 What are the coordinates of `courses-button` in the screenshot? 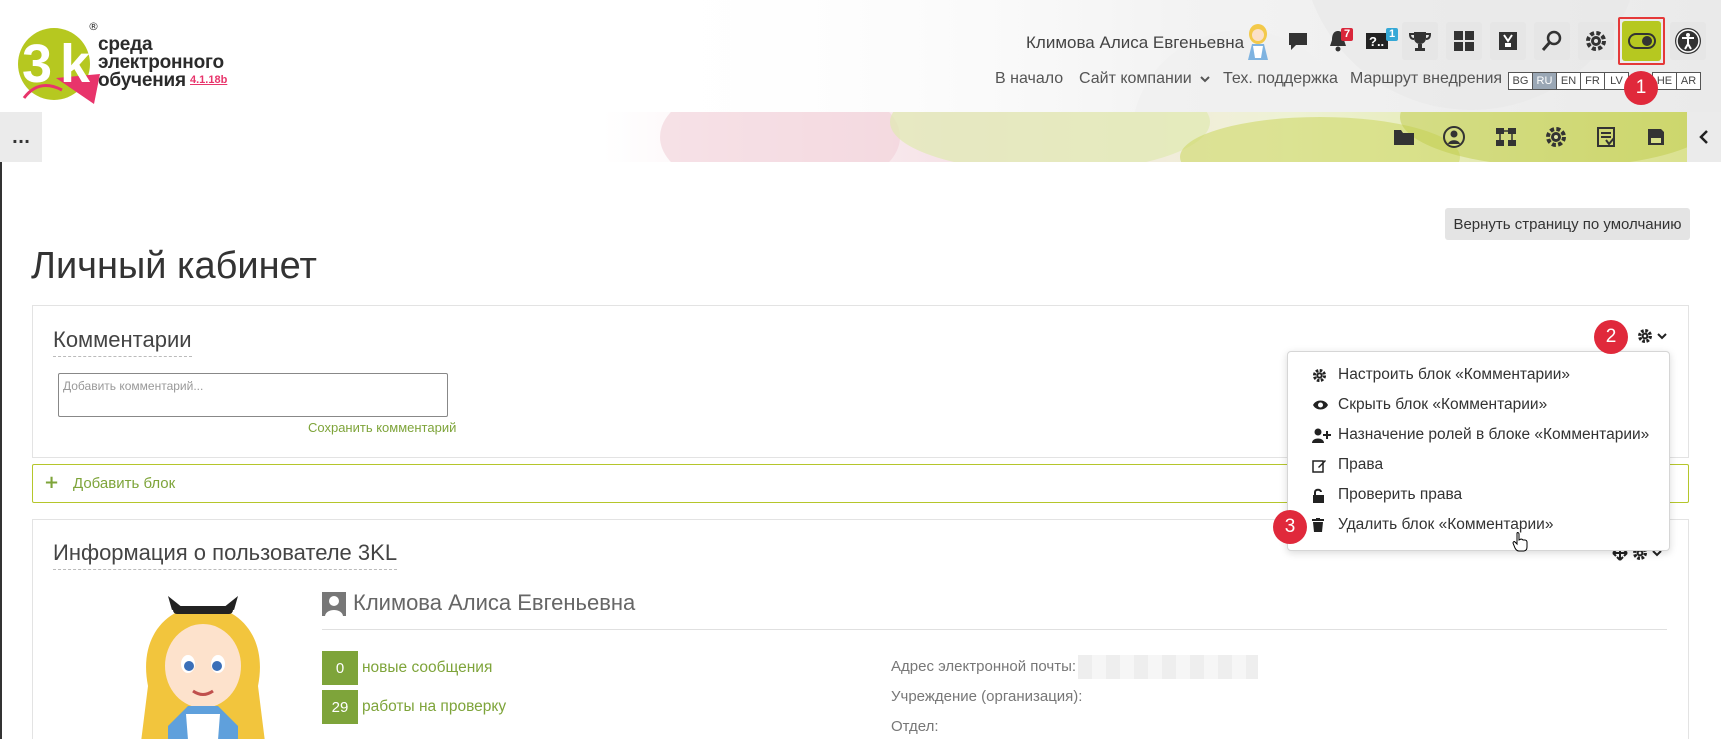 It's located at (1508, 41).